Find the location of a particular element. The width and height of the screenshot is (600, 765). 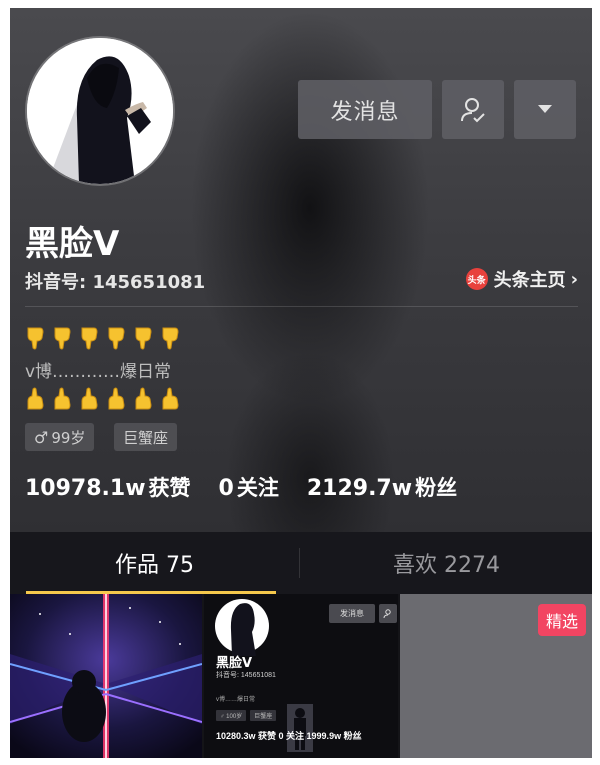

profile-name: 黑脸V is located at coordinates (72, 244).